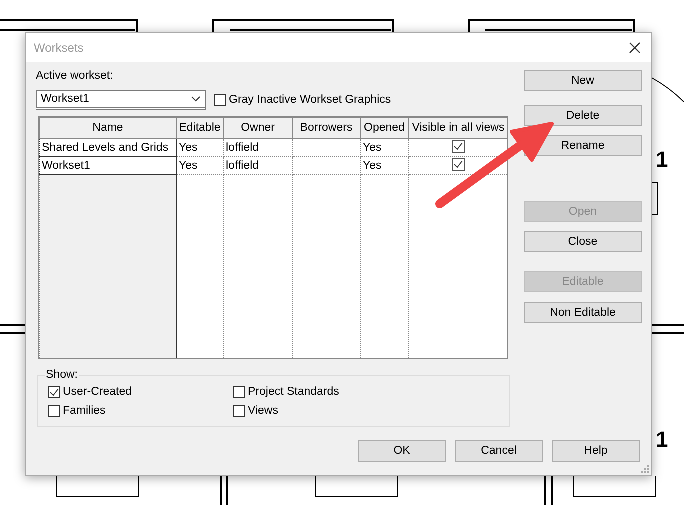 The image size is (684, 505). I want to click on column-header: Editable, so click(200, 128).